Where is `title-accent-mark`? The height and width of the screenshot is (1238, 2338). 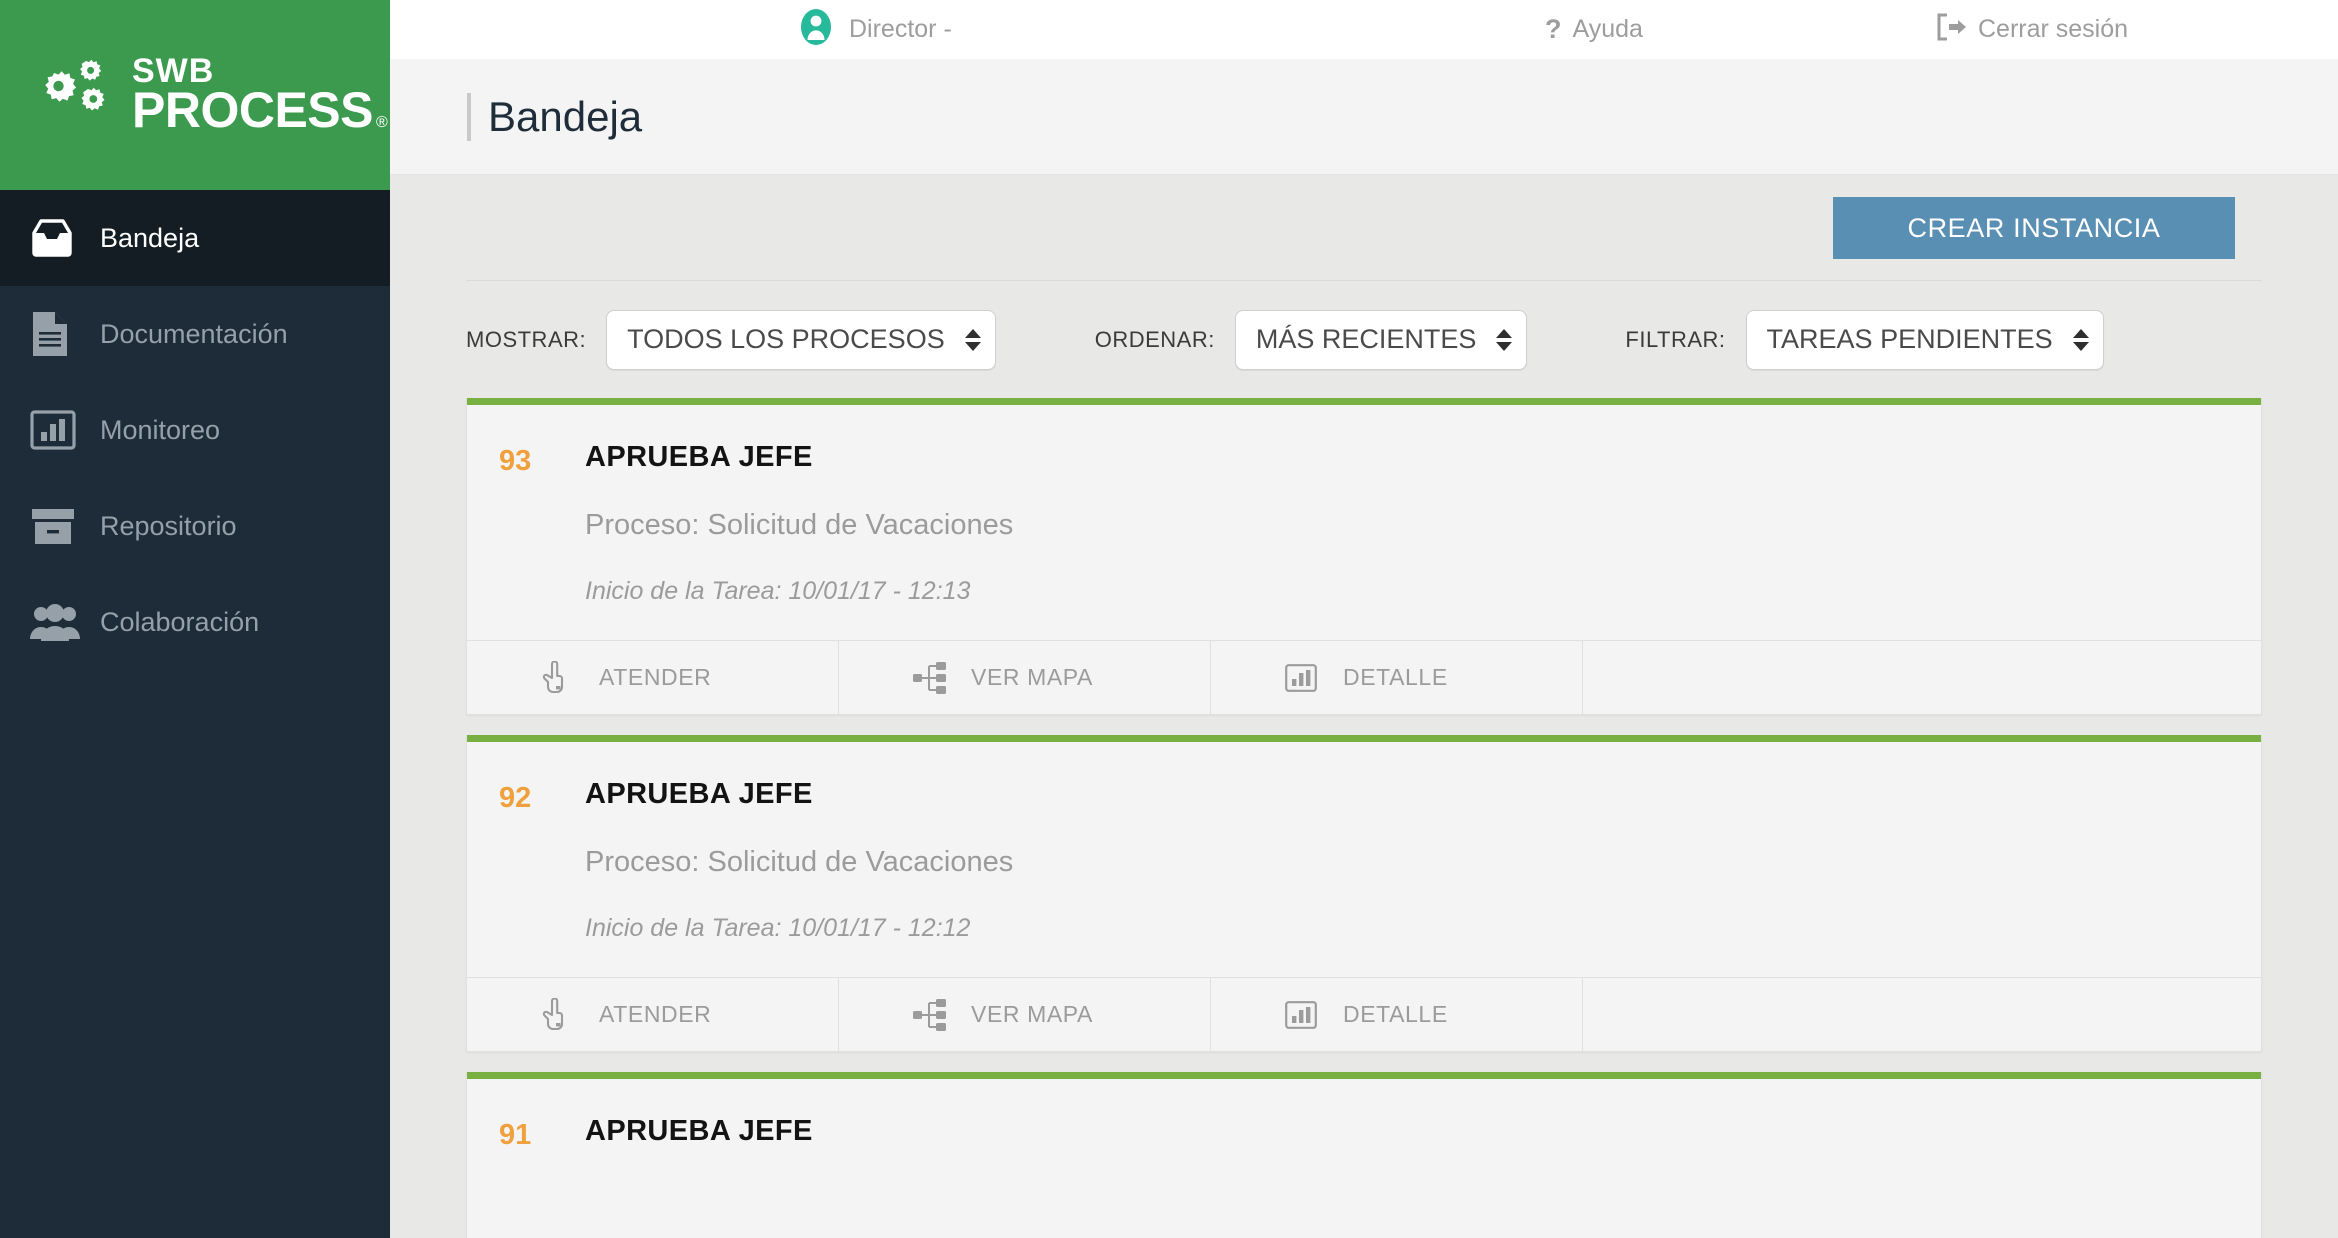
title-accent-mark is located at coordinates (469, 116).